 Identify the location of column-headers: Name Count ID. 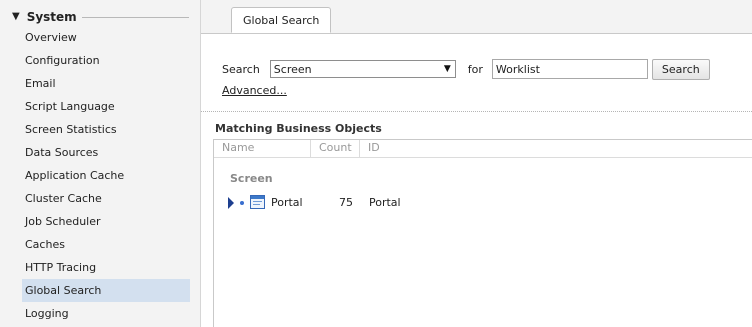
(483, 149).